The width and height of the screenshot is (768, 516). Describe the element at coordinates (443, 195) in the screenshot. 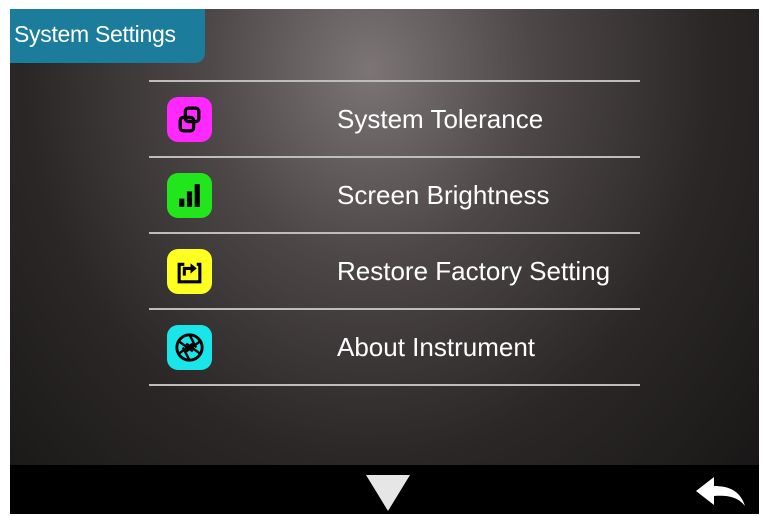

I see `menu-item-label: Screen Brightness` at that location.